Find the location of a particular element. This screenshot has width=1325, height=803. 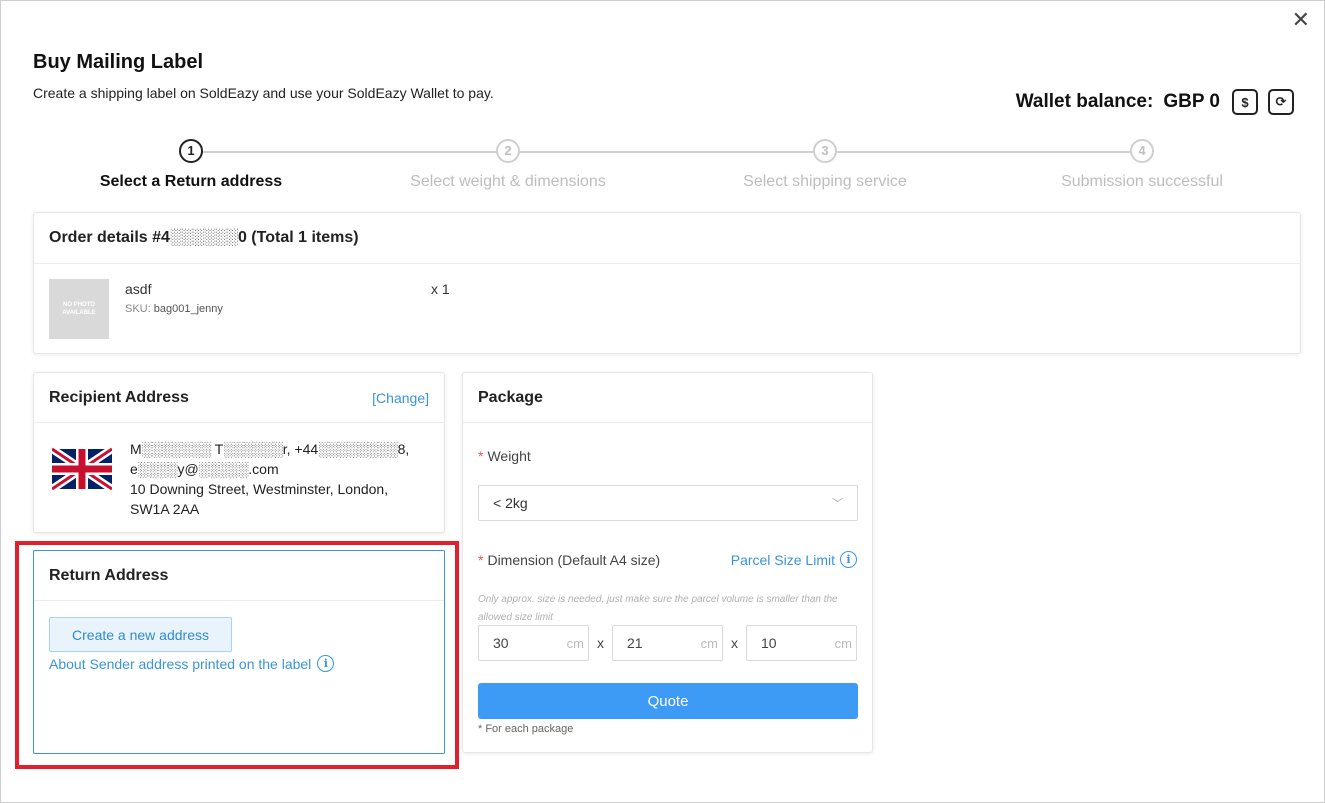

step-4: 4 Submission successful is located at coordinates (1142, 165).